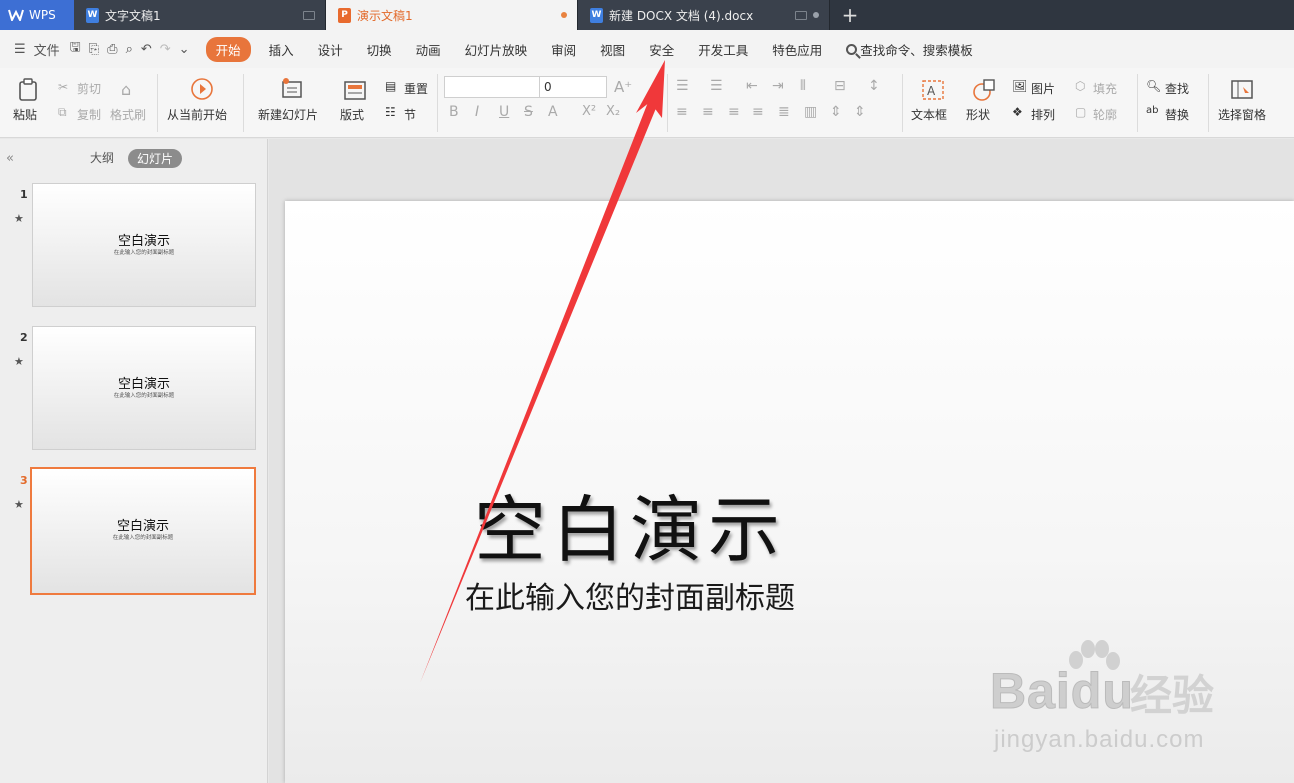  Describe the element at coordinates (803, 86) in the screenshot. I see `text-direction-icon: ⫴` at that location.